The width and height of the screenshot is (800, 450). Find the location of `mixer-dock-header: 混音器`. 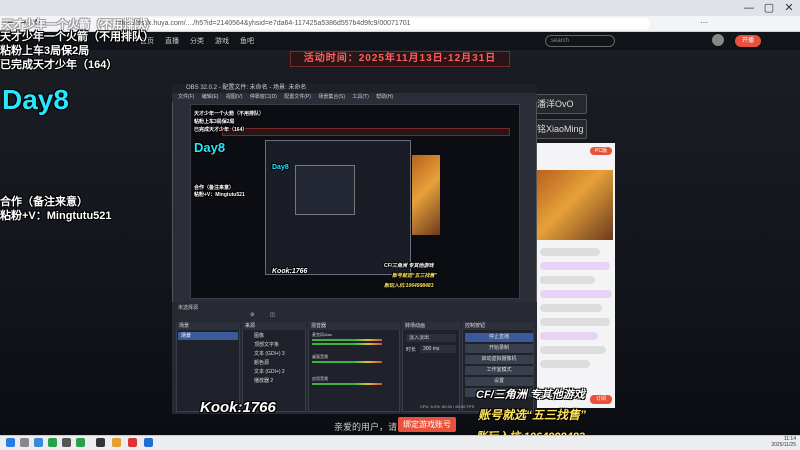

mixer-dock-header: 混音器 is located at coordinates (354, 326).